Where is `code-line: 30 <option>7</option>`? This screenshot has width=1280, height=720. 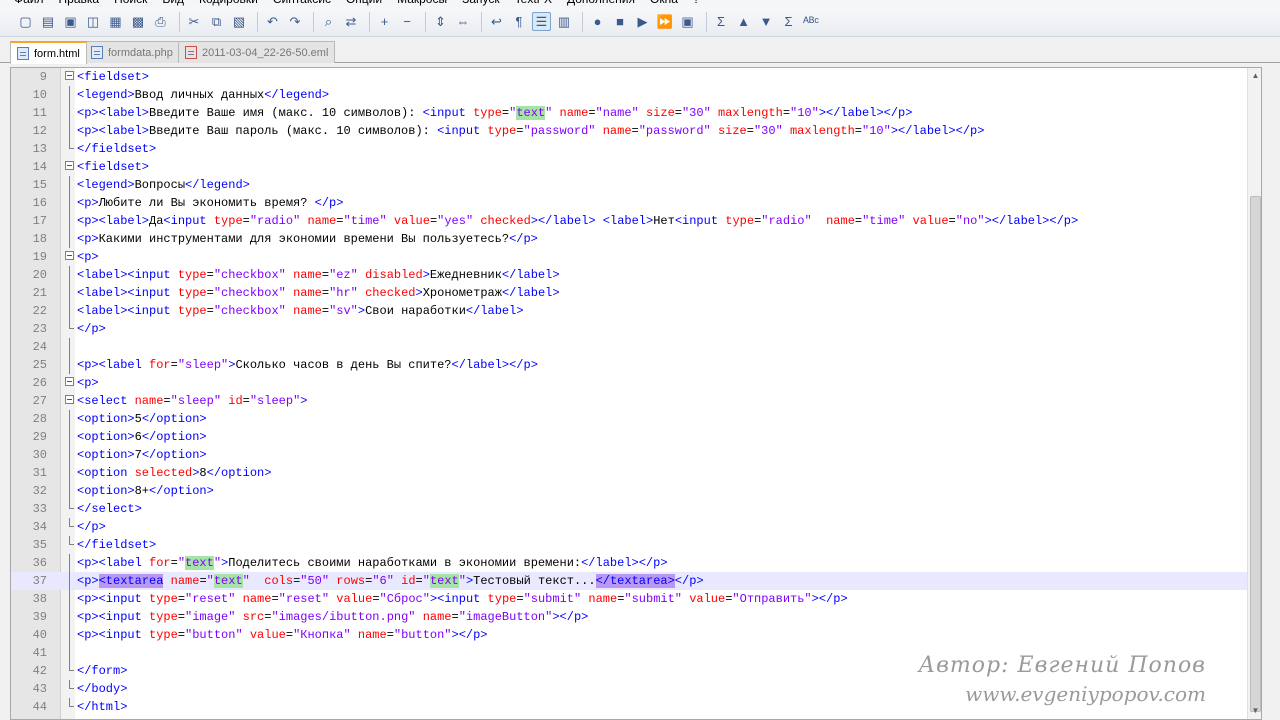
code-line: 30 <option>7</option> is located at coordinates (629, 455).